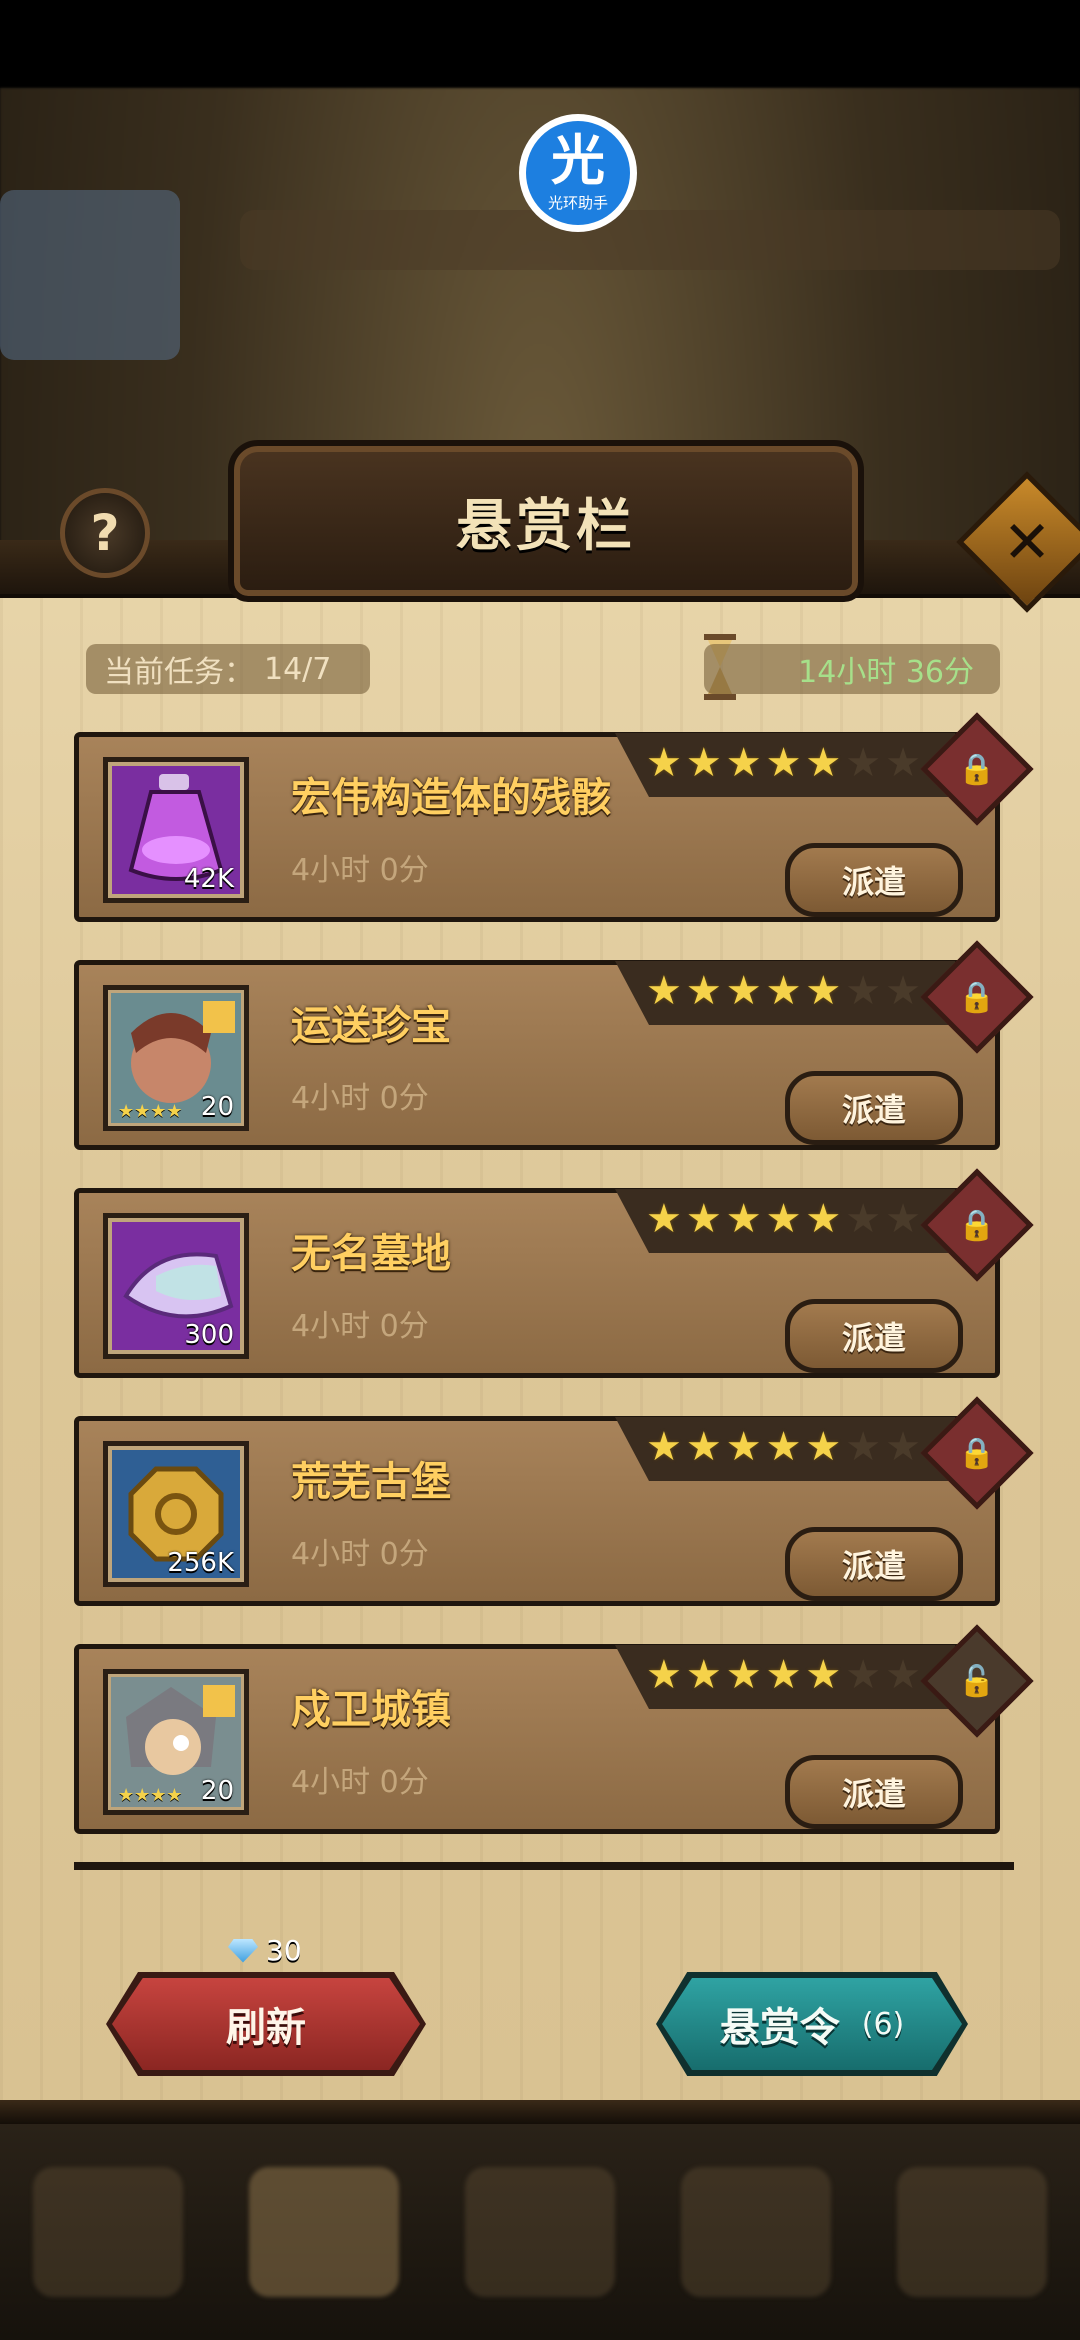 This screenshot has height=2340, width=1080. I want to click on task-counter-label: 当前任务：, so click(179, 672).